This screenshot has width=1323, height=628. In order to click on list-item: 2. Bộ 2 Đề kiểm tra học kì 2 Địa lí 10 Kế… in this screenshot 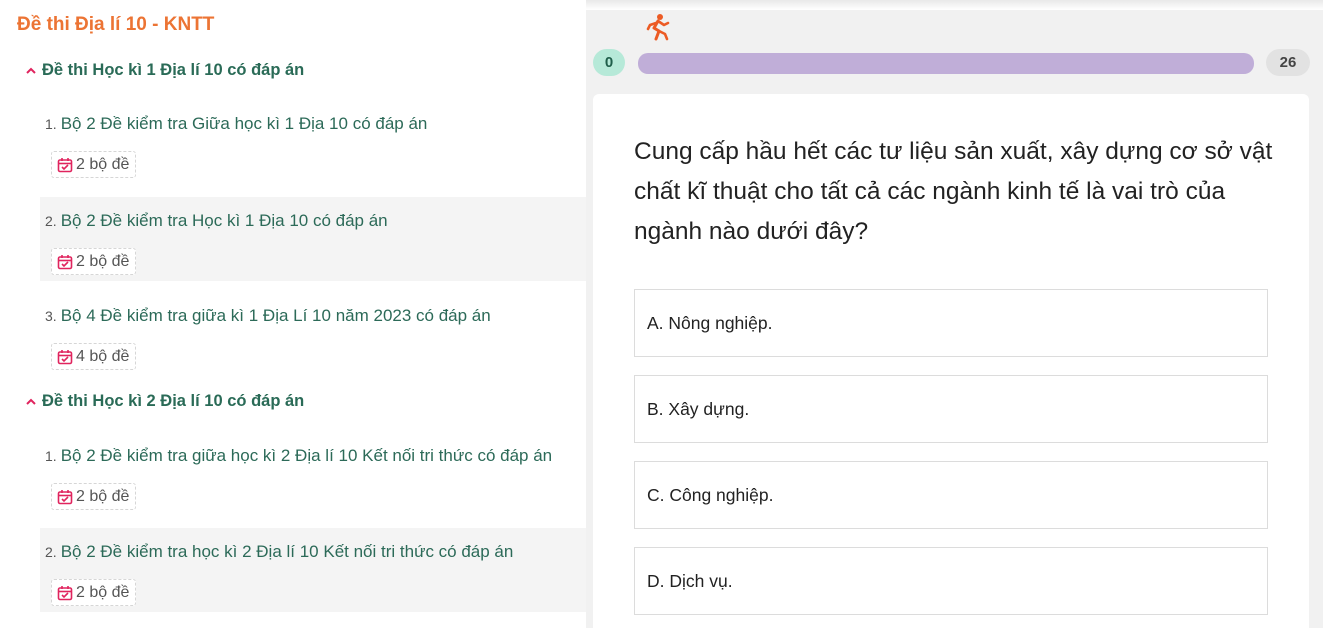, I will do `click(313, 570)`.